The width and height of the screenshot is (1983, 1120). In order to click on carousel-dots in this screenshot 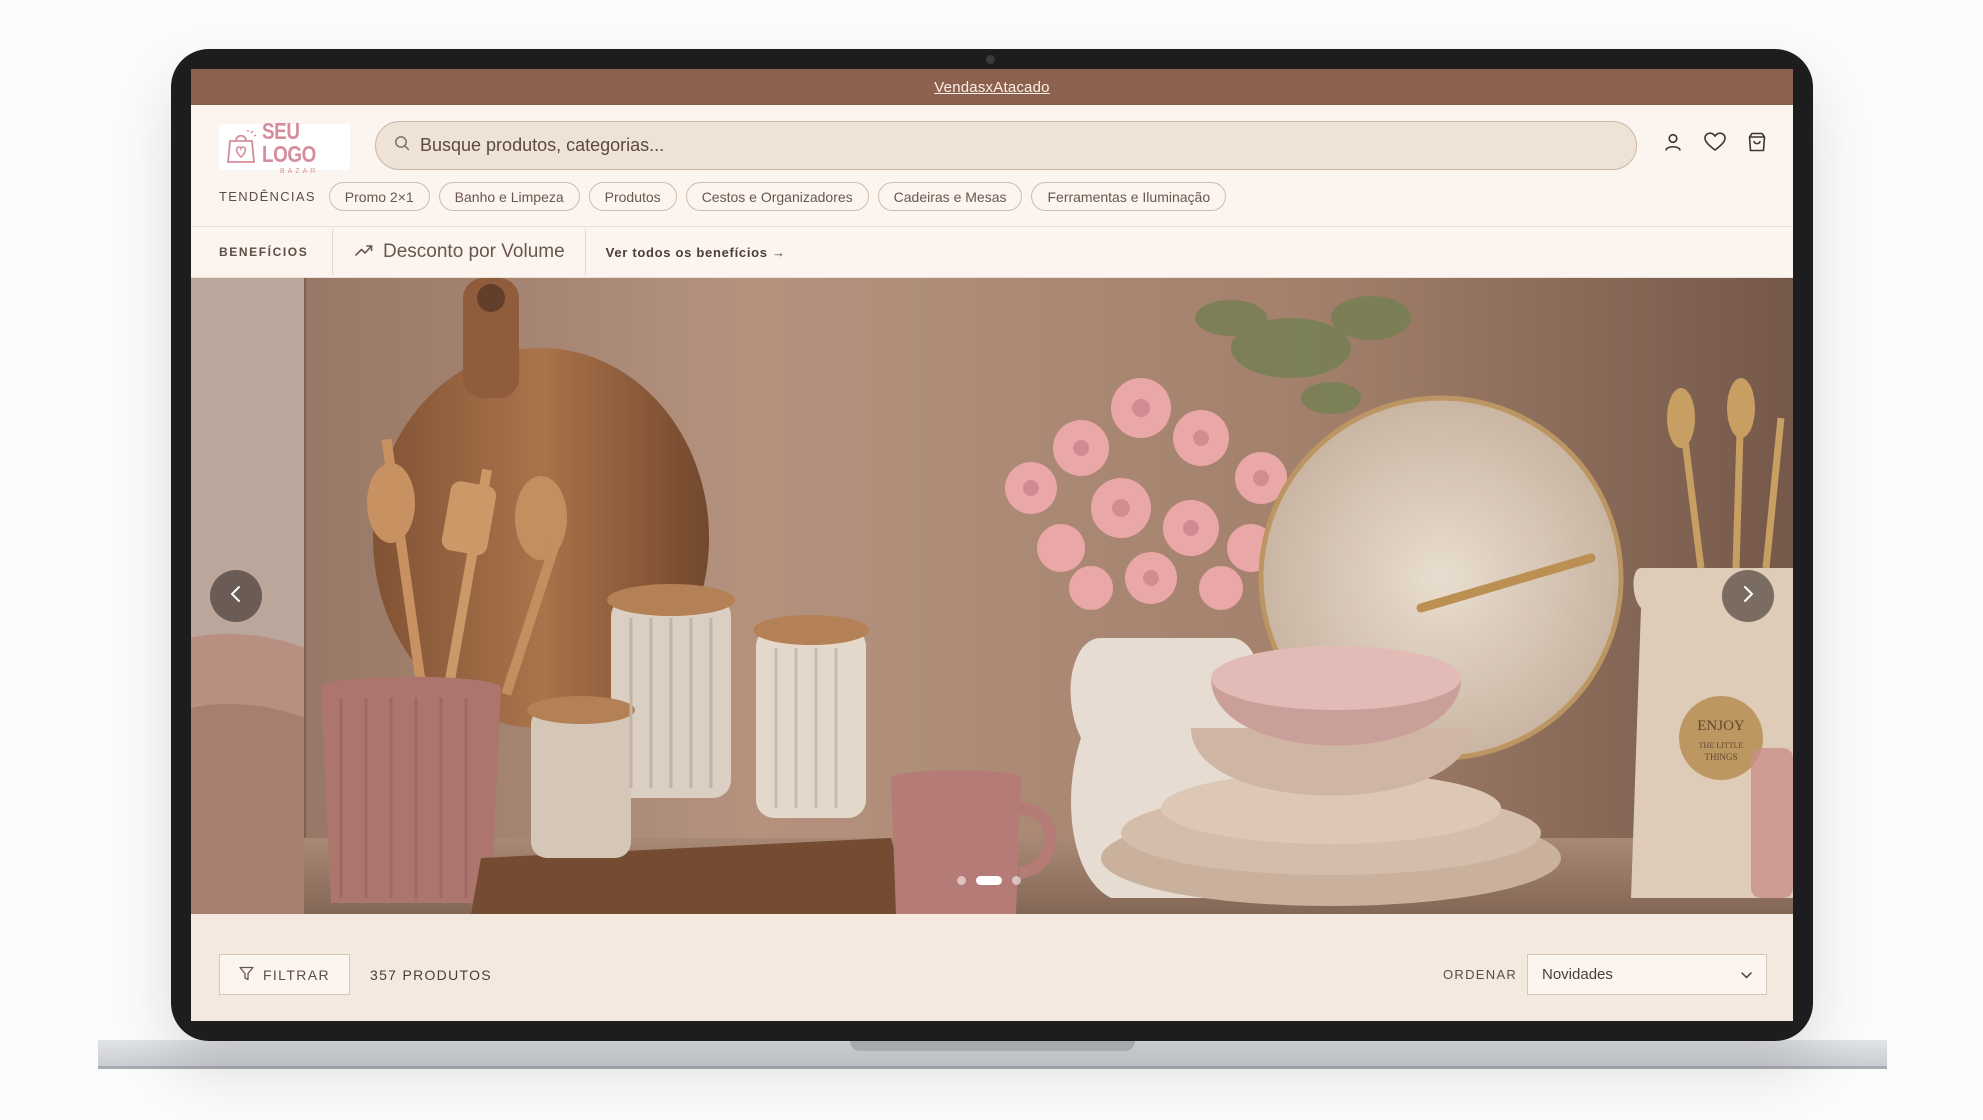, I will do `click(989, 880)`.